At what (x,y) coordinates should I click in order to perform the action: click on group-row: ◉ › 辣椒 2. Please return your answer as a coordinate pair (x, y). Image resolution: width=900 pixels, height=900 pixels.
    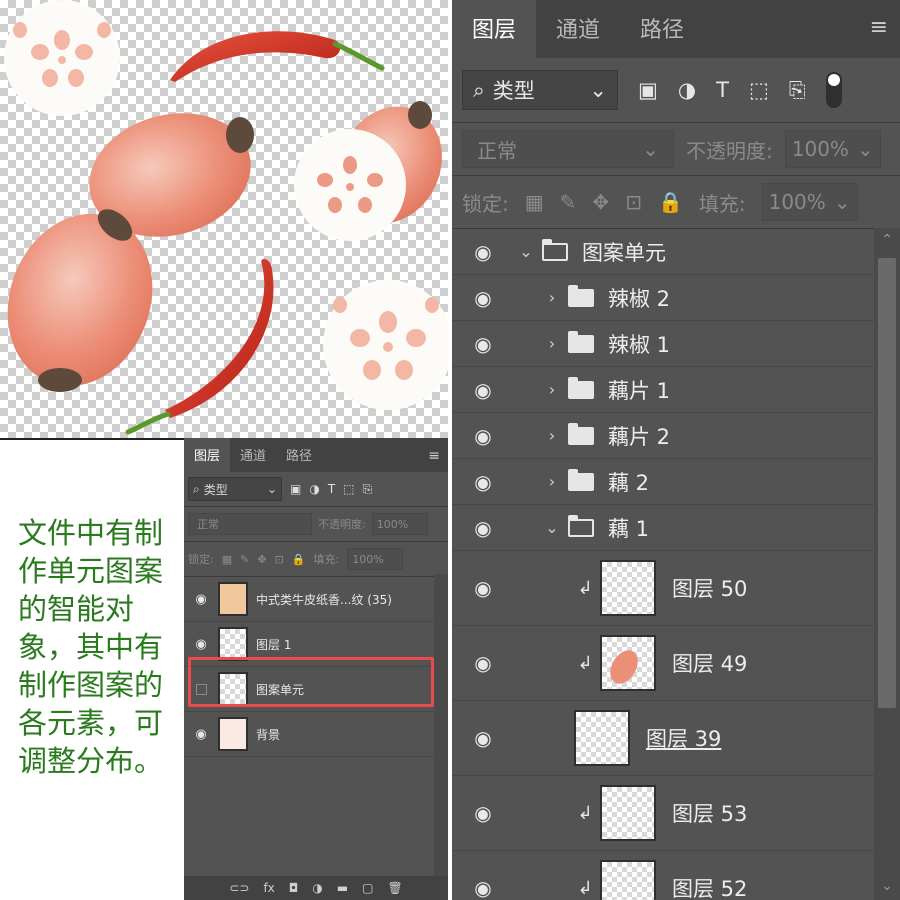
    Looking at the image, I should click on (663, 298).